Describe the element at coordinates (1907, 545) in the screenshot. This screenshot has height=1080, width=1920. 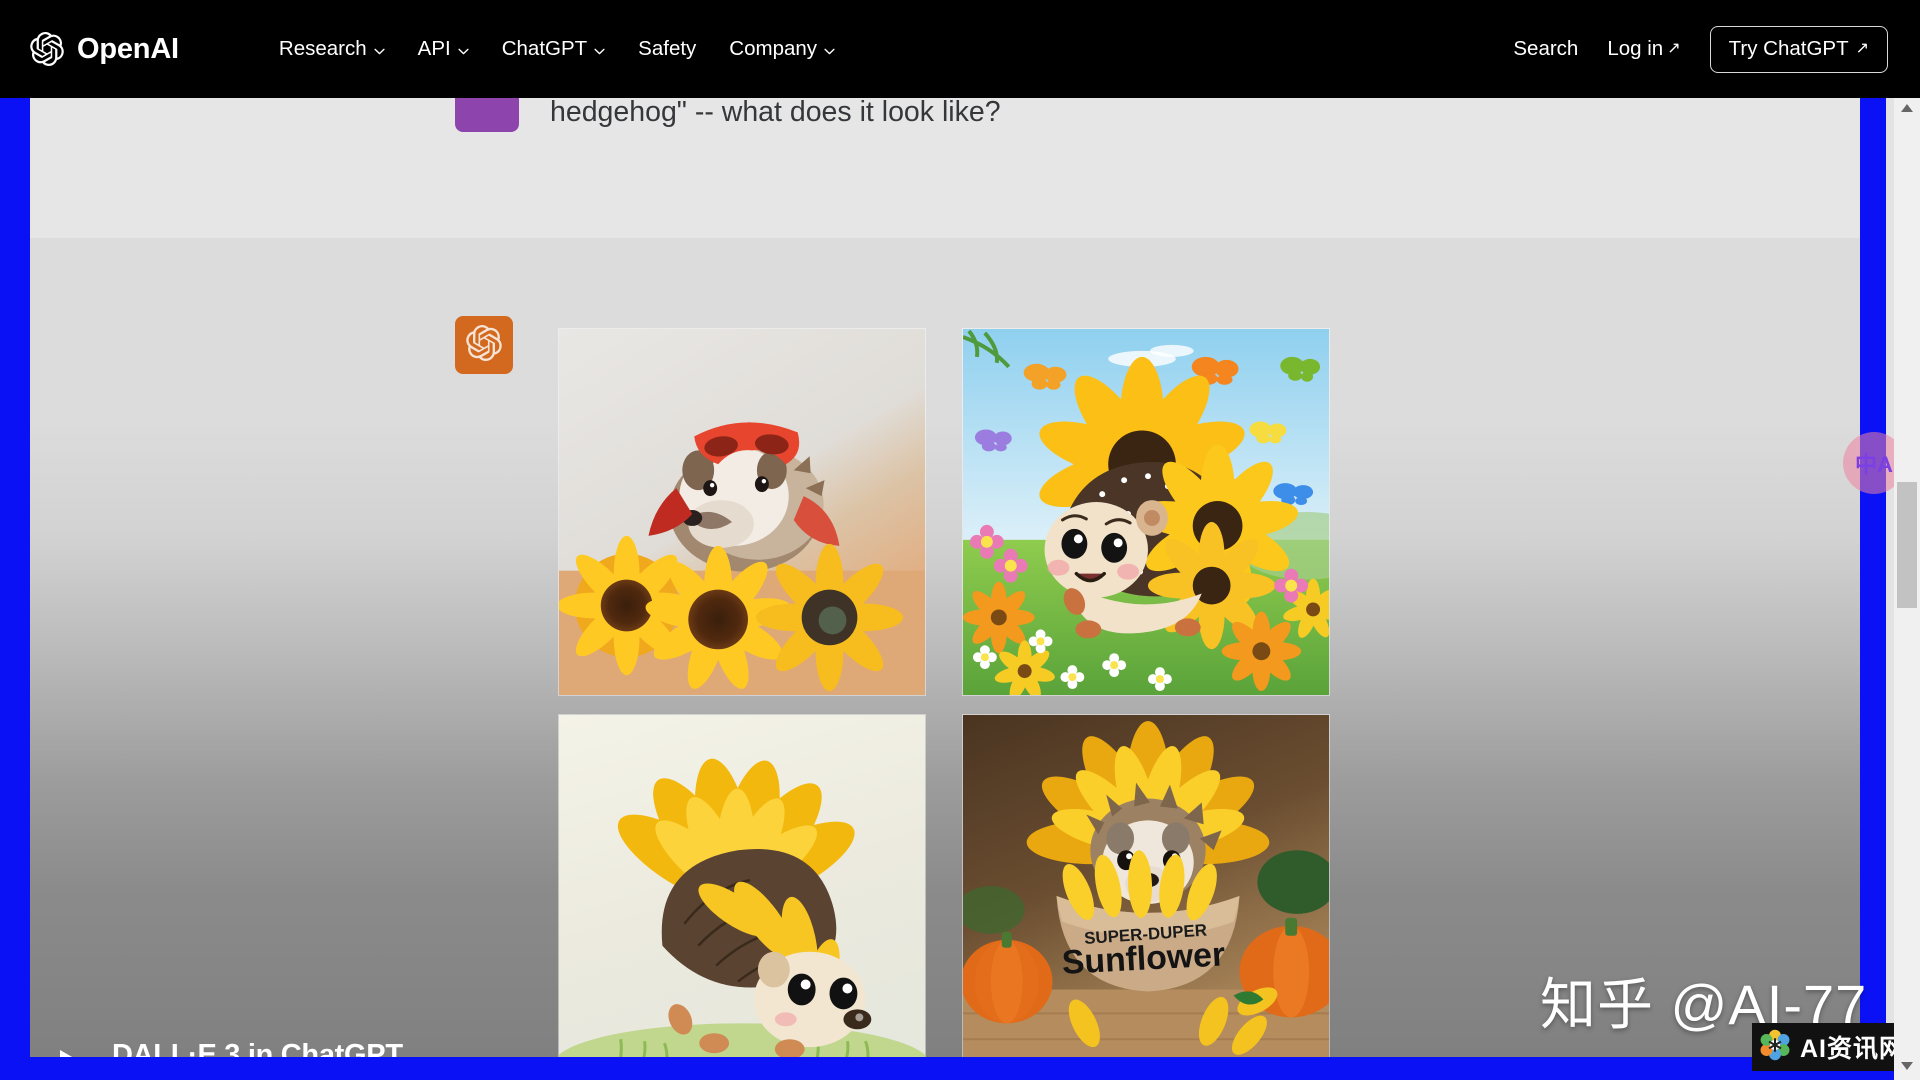
I see `vertical-scrollbar-thumb` at that location.